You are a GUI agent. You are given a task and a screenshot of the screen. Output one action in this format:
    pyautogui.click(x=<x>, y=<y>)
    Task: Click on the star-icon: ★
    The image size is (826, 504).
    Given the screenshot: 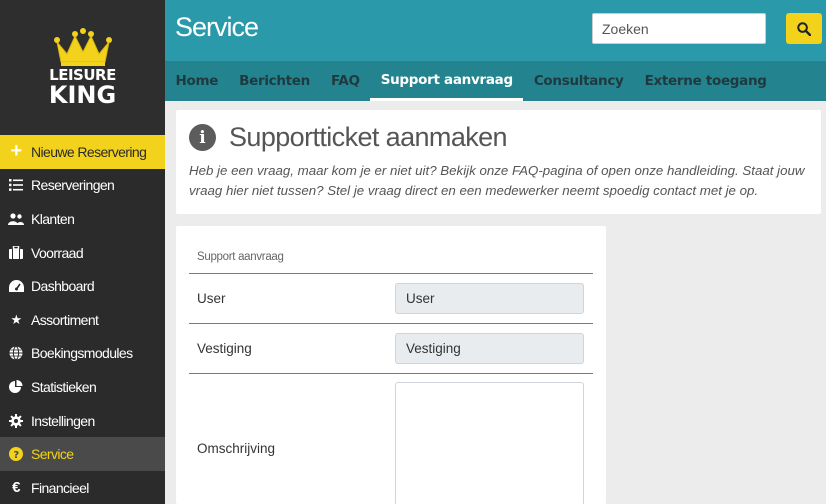 What is the action you would take?
    pyautogui.click(x=16, y=319)
    